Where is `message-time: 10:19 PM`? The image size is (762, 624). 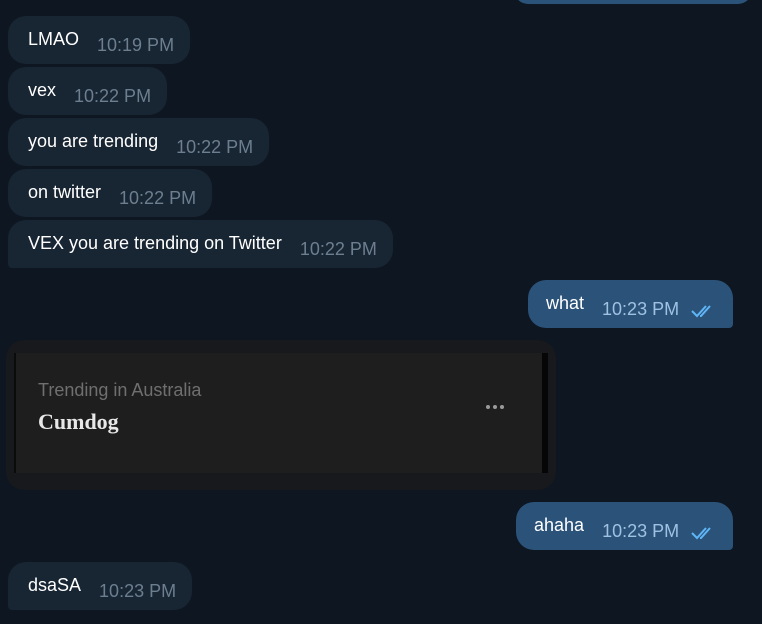 message-time: 10:19 PM is located at coordinates (136, 45).